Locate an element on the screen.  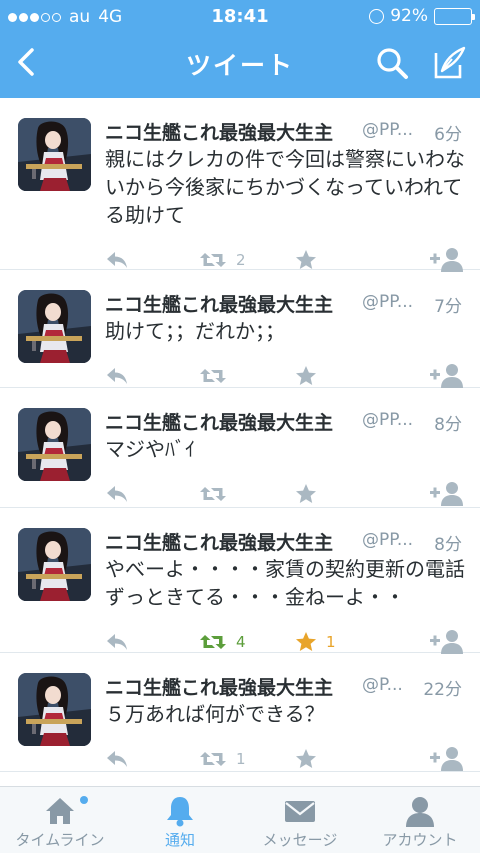
tweet-time: 7分 is located at coordinates (448, 307).